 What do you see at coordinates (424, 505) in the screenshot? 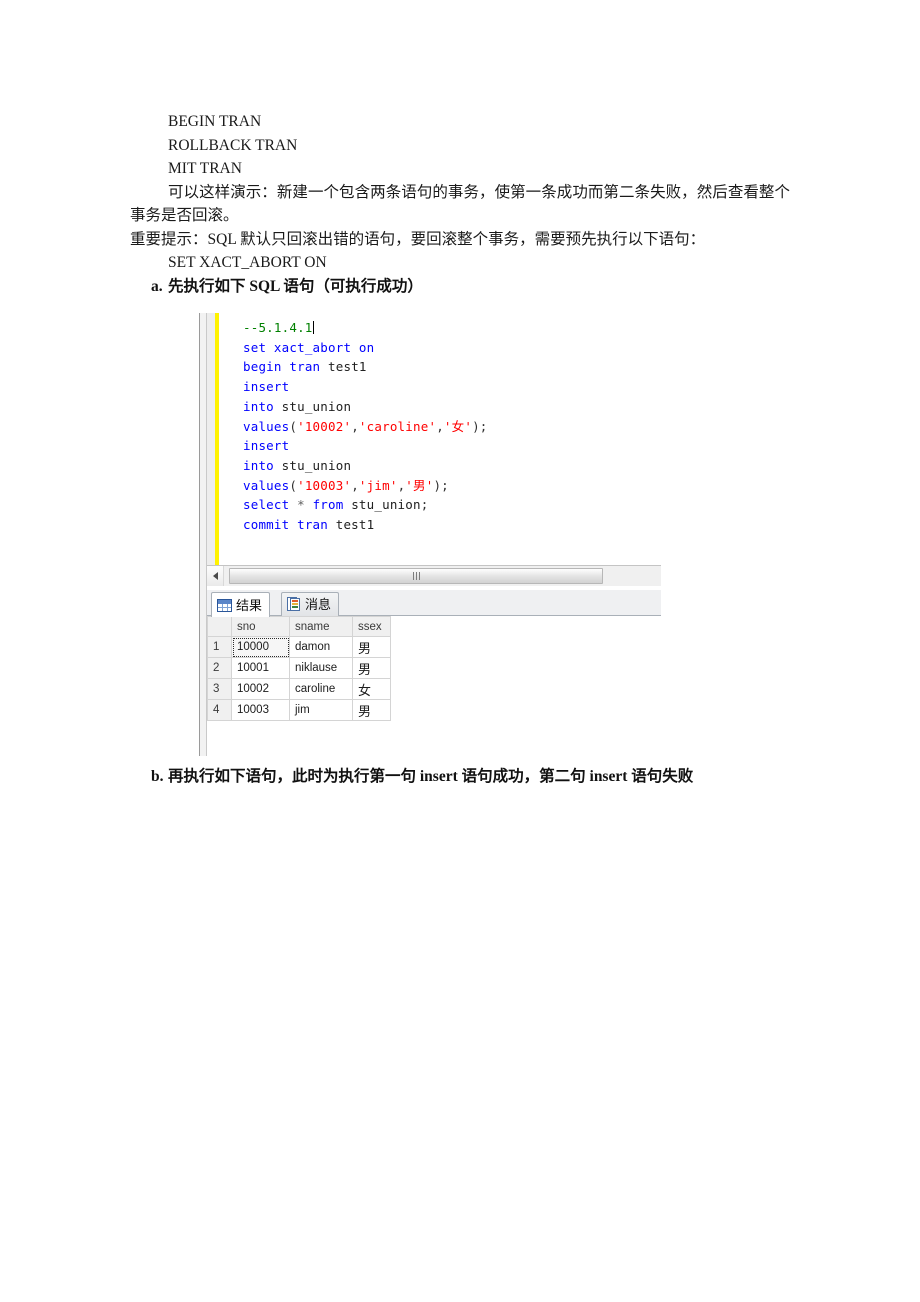
I see `code-token: ;` at bounding box center [424, 505].